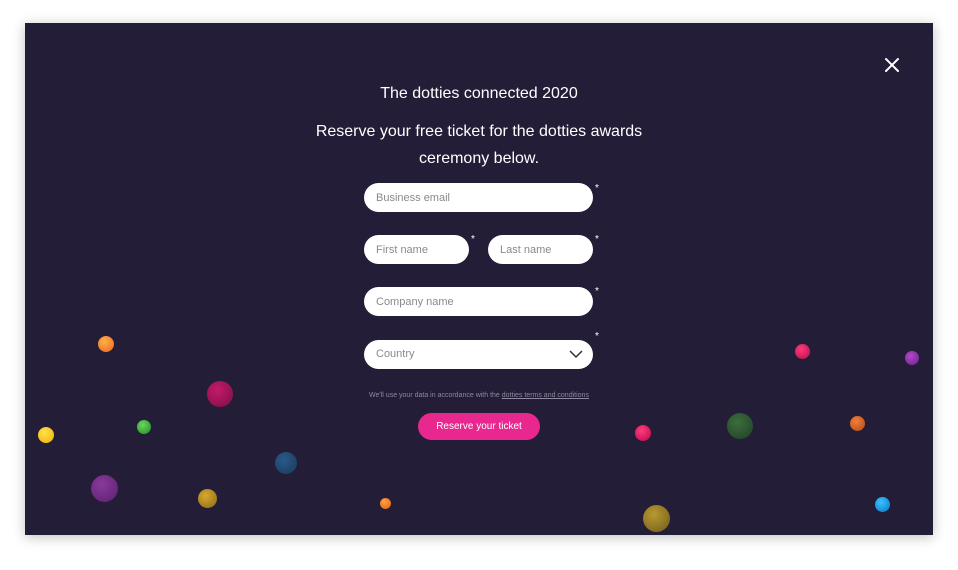 This screenshot has width=958, height=570. Describe the element at coordinates (478, 301) in the screenshot. I see `company-name-input` at that location.